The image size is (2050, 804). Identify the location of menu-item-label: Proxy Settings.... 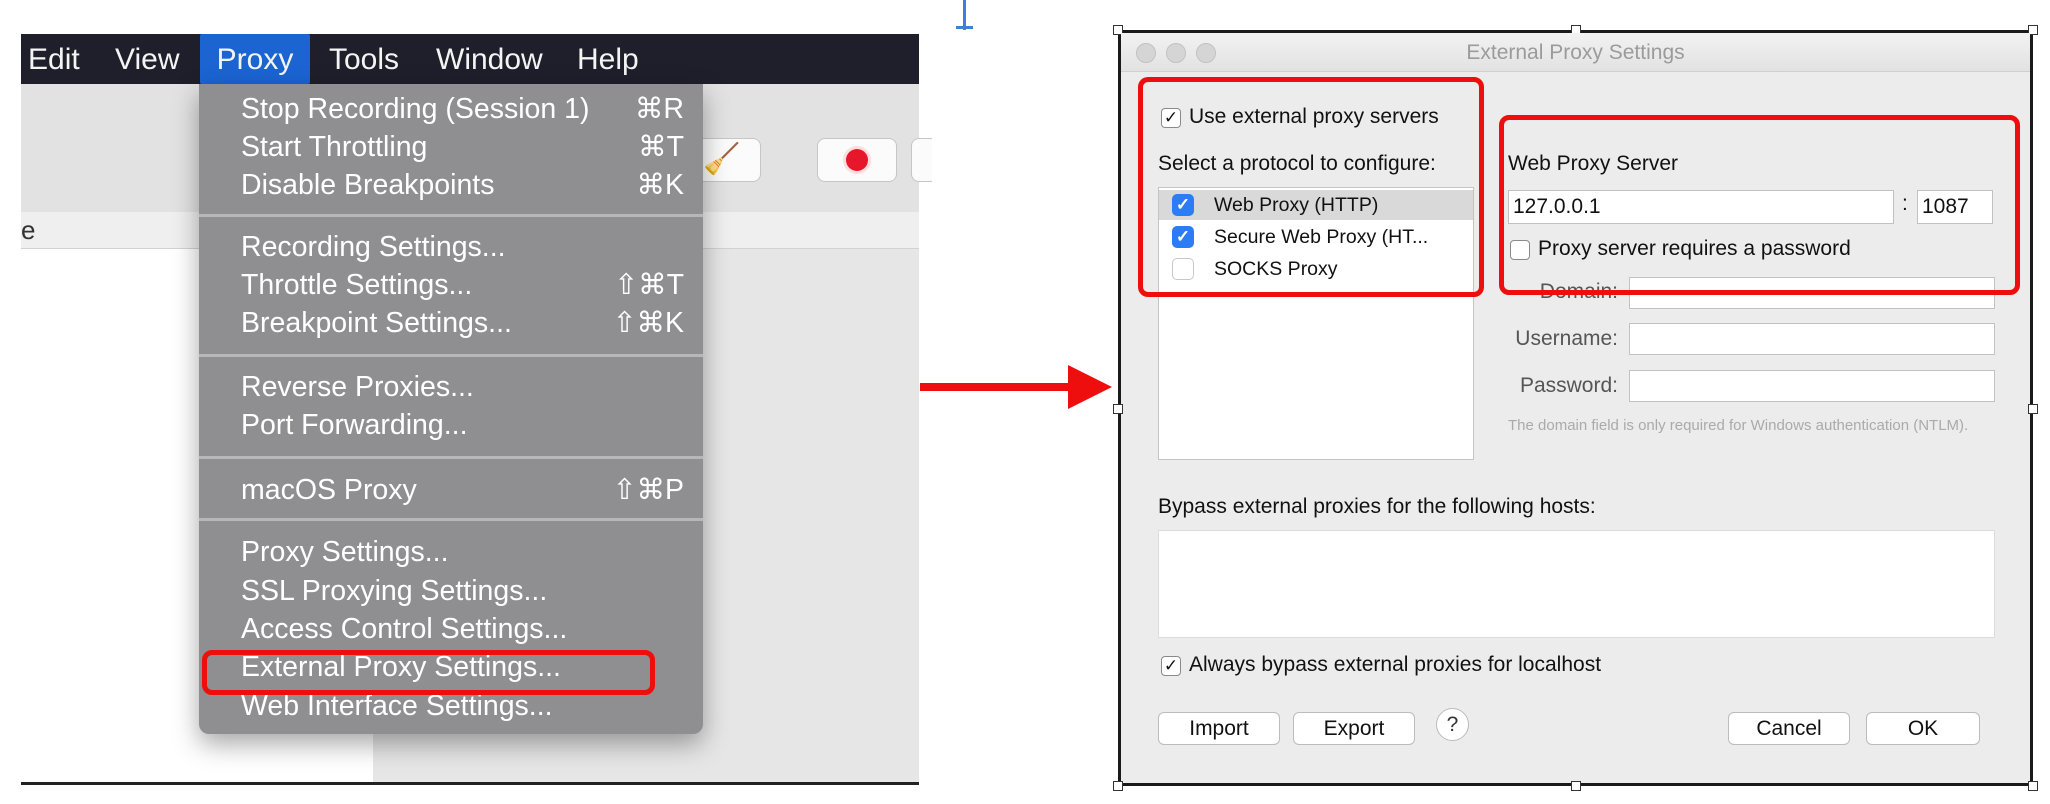
(345, 552).